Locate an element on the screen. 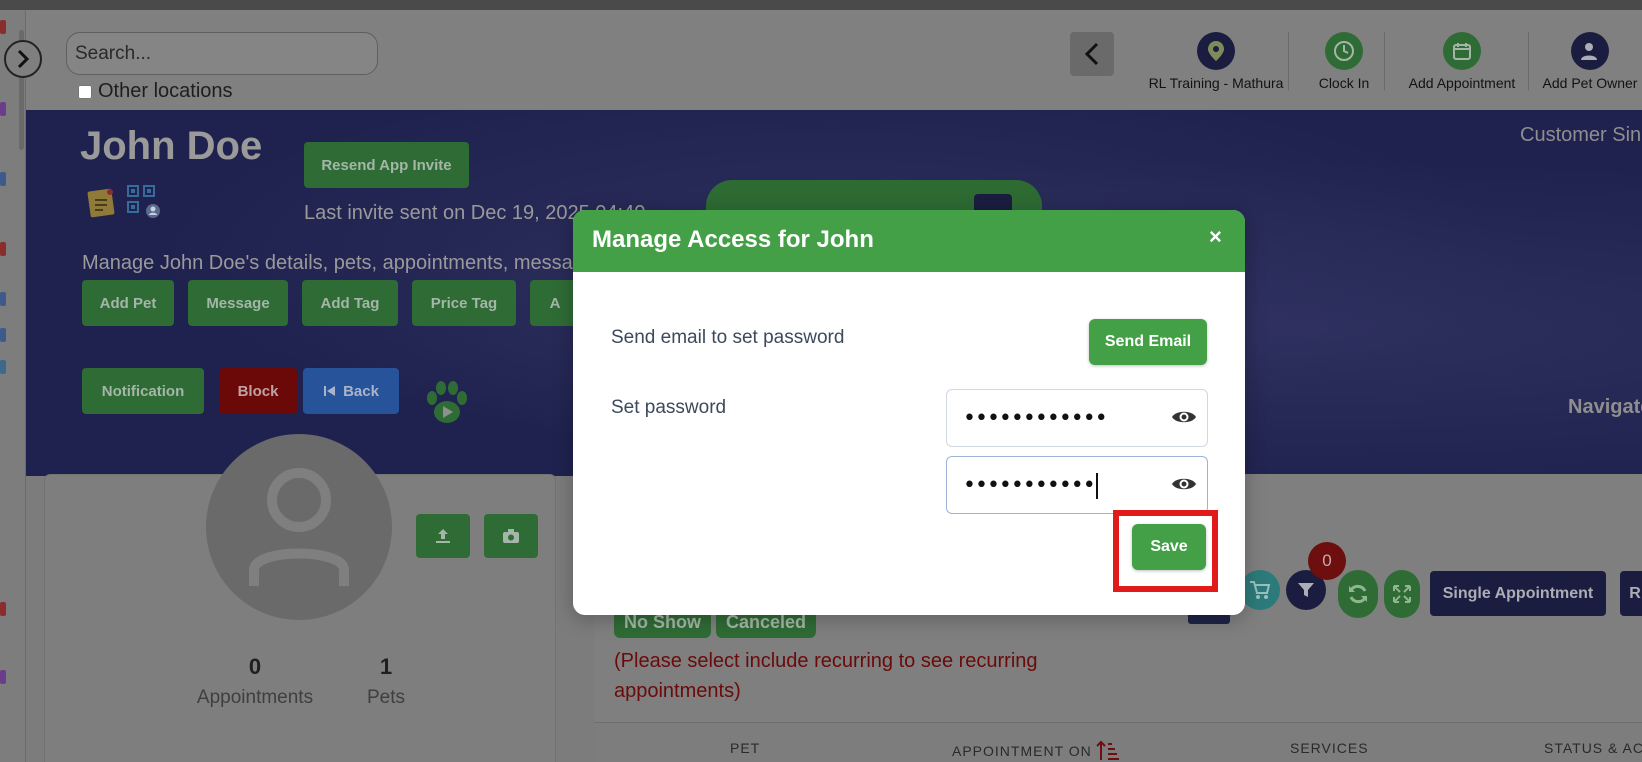 Image resolution: width=1642 pixels, height=762 pixels. truncated-panel-button: R is located at coordinates (1631, 593).